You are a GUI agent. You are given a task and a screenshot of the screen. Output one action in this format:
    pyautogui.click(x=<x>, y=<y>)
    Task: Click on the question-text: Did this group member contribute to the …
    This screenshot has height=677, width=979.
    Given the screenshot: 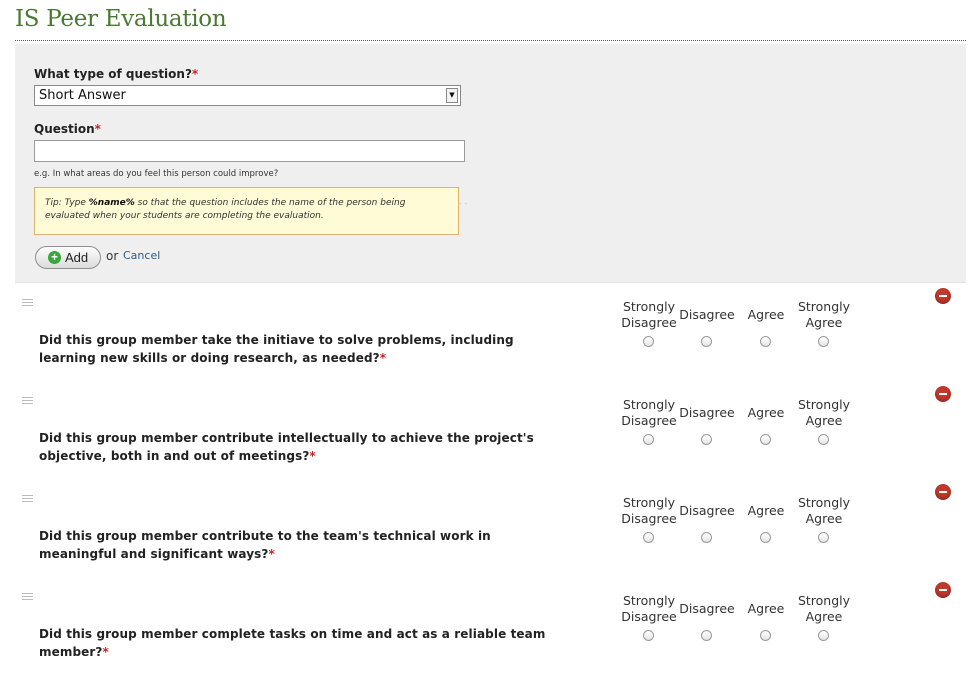 What is the action you would take?
    pyautogui.click(x=265, y=545)
    